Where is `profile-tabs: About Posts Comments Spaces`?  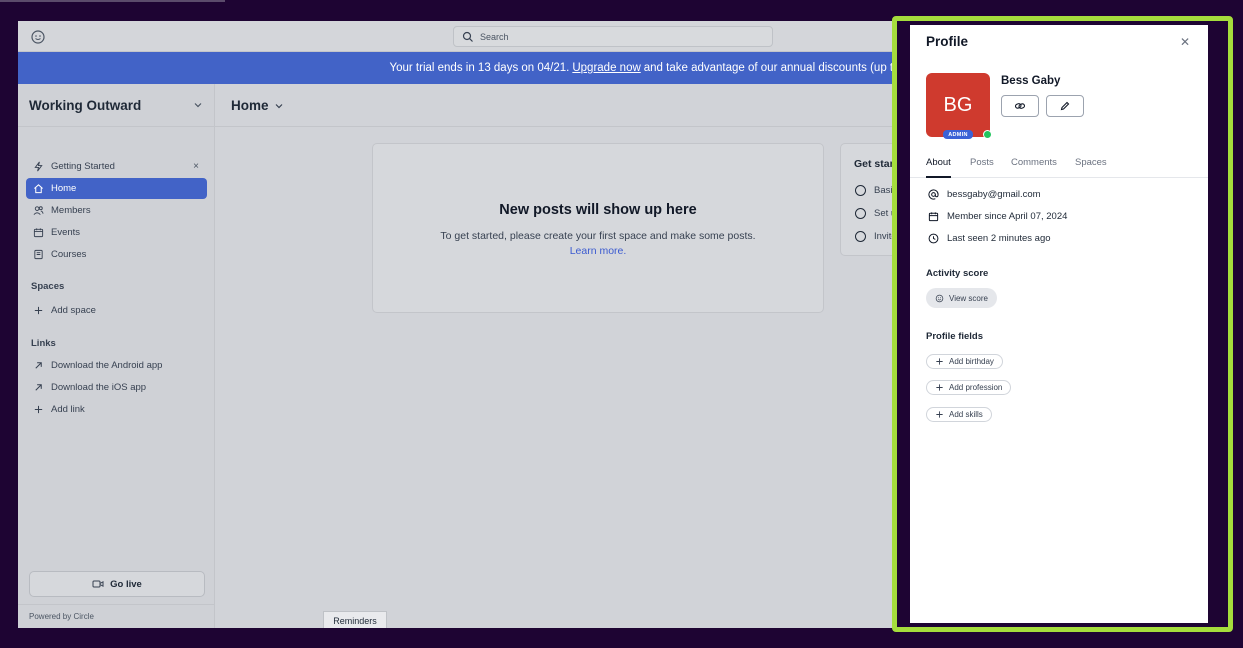 profile-tabs: About Posts Comments Spaces is located at coordinates (1059, 166).